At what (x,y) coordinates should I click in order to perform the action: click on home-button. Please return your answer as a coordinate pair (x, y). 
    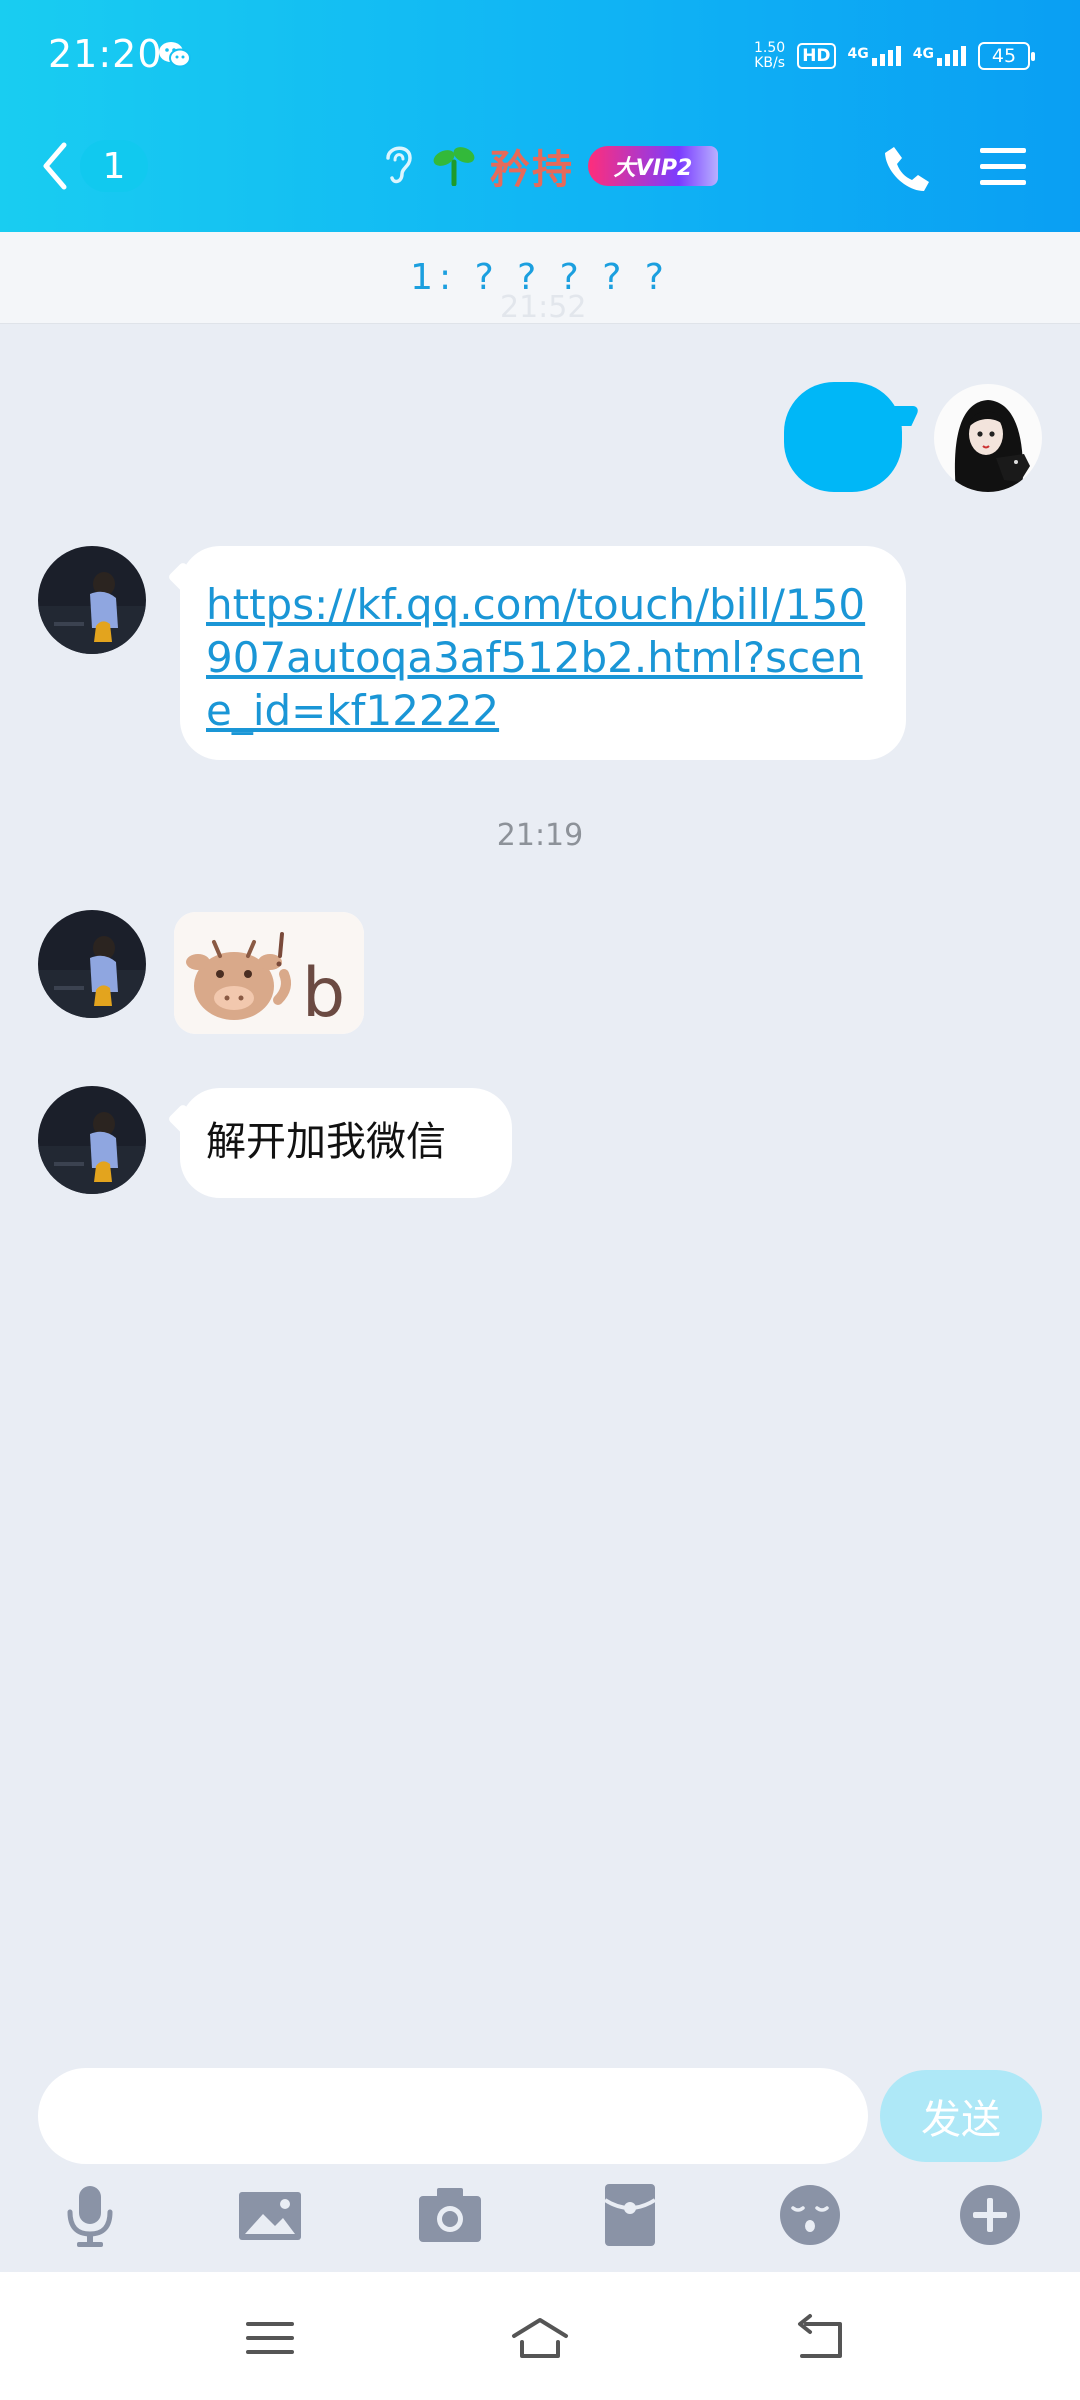
    Looking at the image, I should click on (540, 2338).